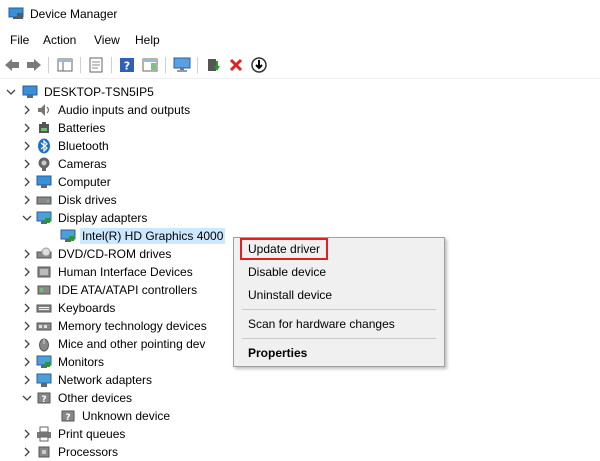 This screenshot has width=600, height=461. I want to click on monitor-scan-icon, so click(182, 64).